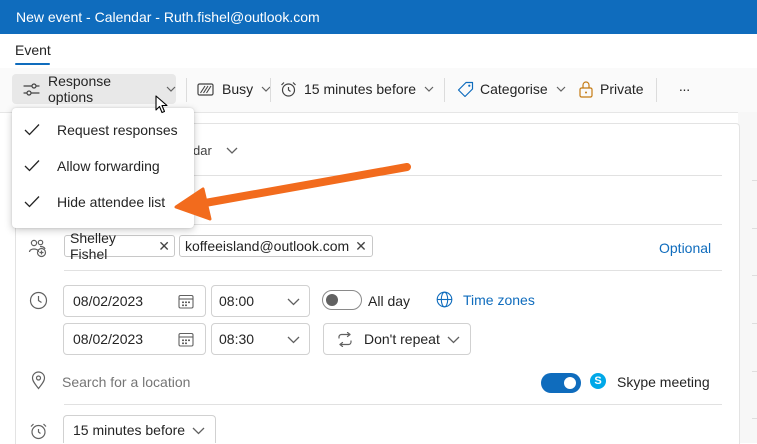  Describe the element at coordinates (292, 192) in the screenshot. I see `annotation-arrow` at that location.